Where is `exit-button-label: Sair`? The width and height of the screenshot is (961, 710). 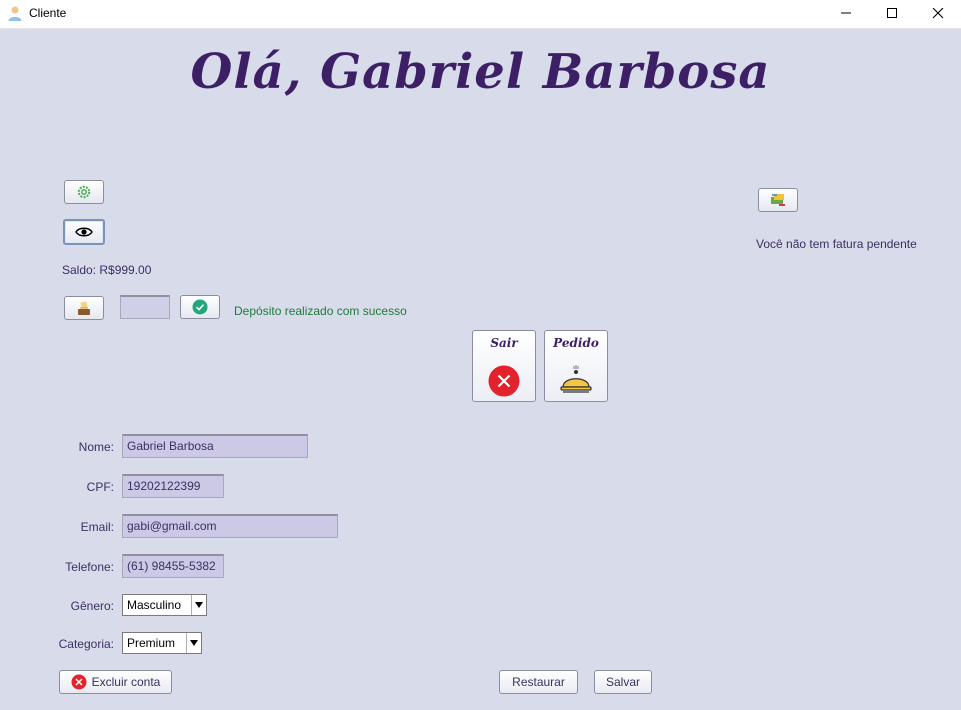
exit-button-label: Sair is located at coordinates (504, 343).